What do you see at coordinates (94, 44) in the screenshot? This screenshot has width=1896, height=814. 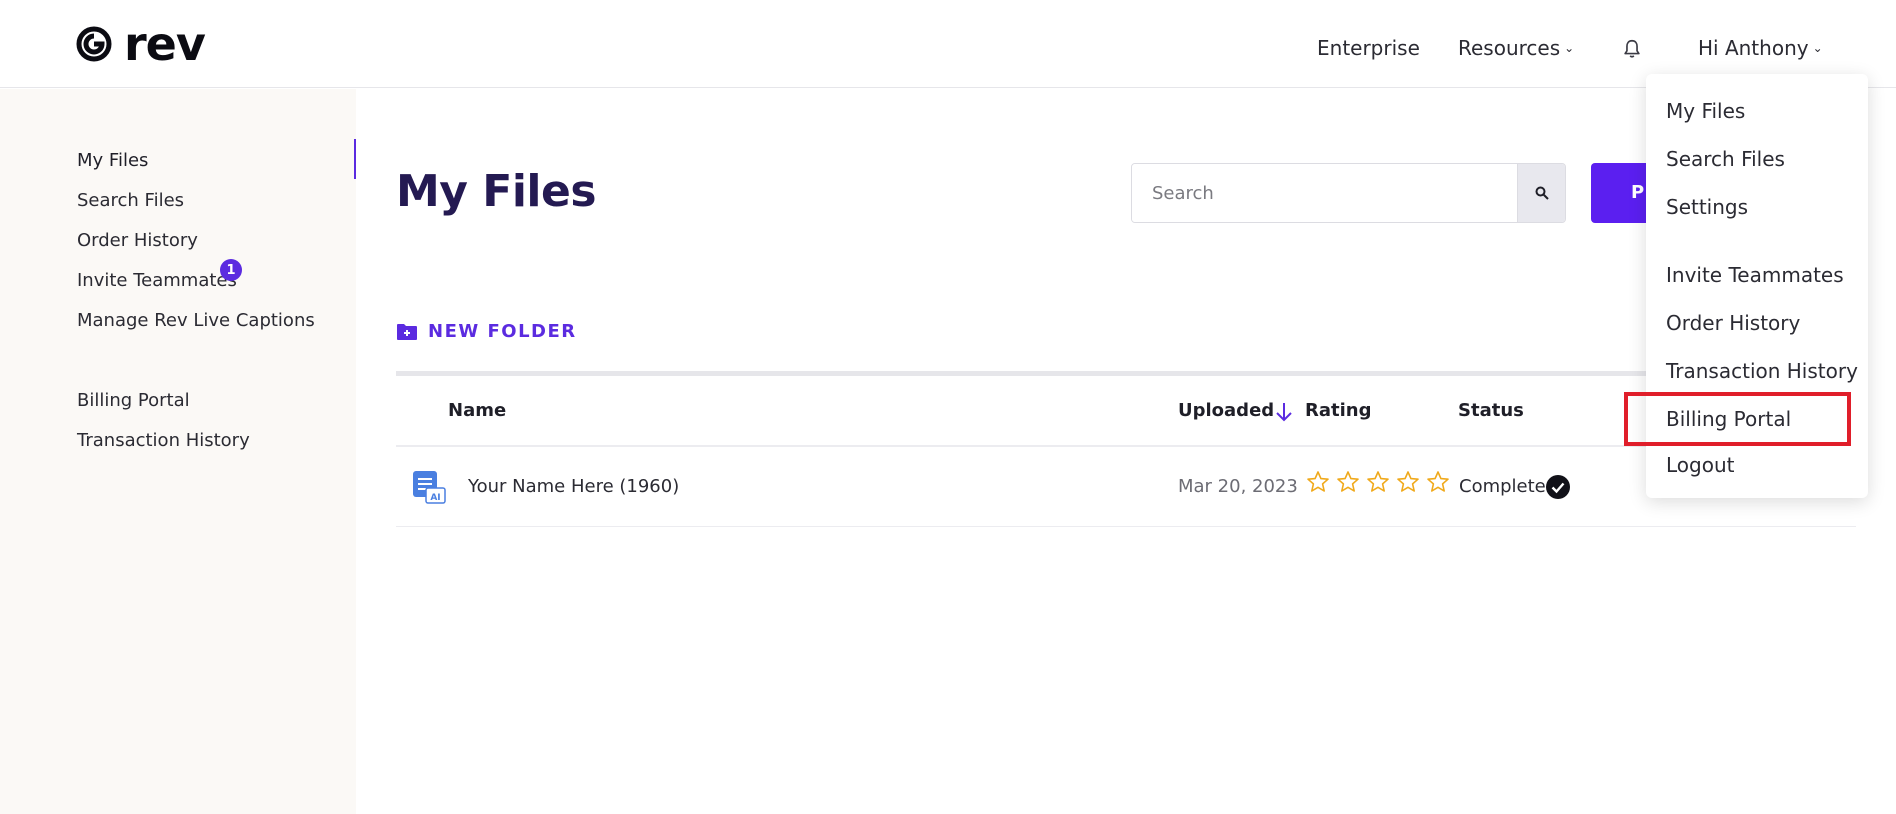 I see `rev-logo-mark-icon` at bounding box center [94, 44].